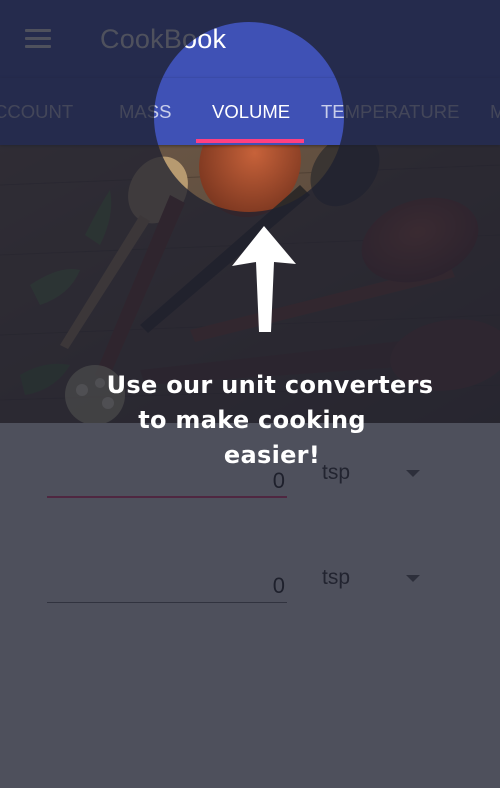 Image resolution: width=500 pixels, height=788 pixels. What do you see at coordinates (264, 279) in the screenshot?
I see `arrow-up-icon` at bounding box center [264, 279].